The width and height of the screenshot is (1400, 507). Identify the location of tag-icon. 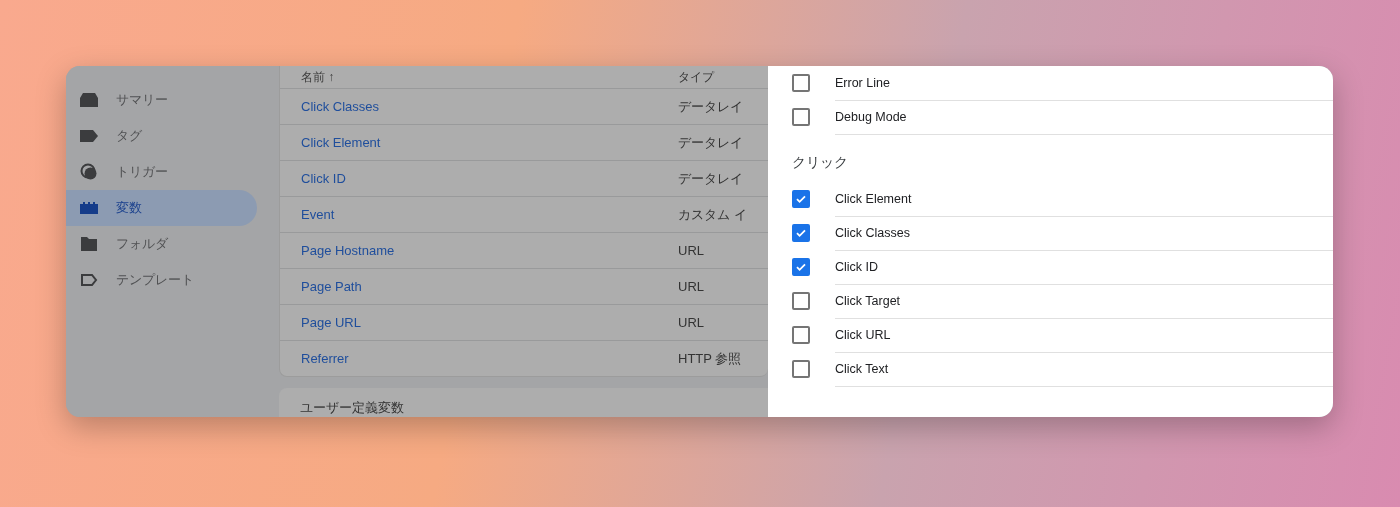
(89, 136).